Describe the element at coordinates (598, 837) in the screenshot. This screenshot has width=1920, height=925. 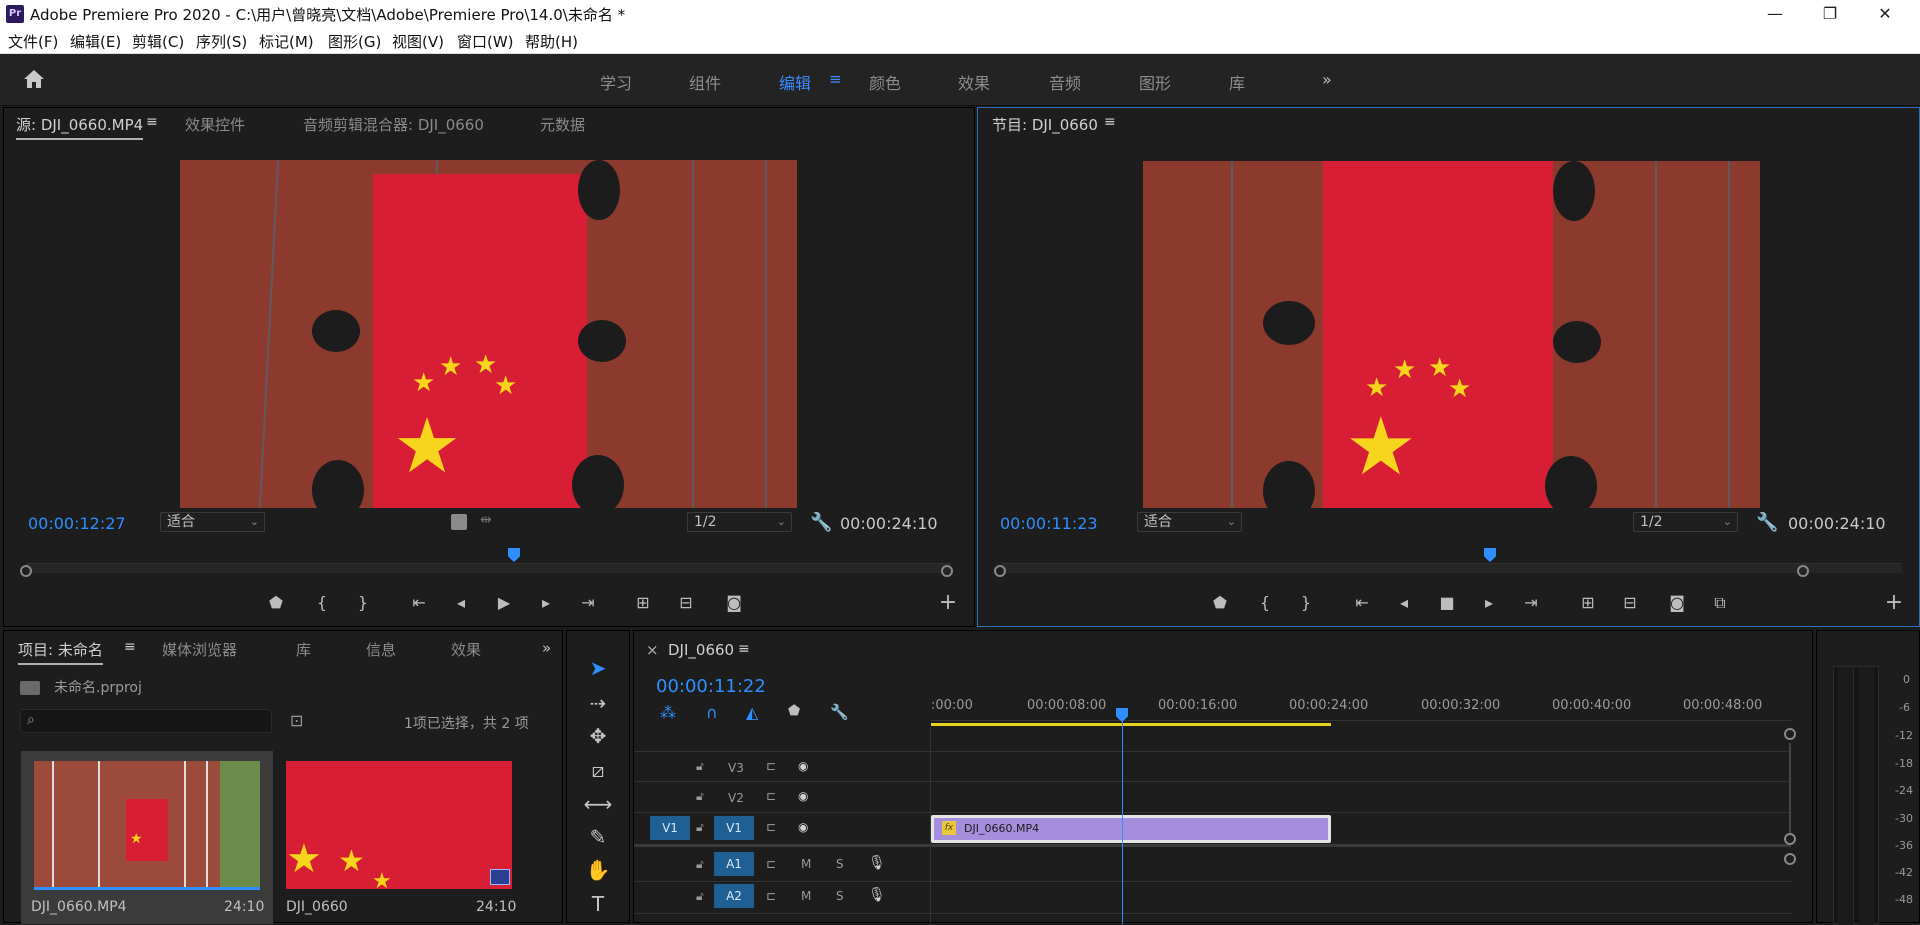
I see `pen-tool-icon: ✎` at that location.